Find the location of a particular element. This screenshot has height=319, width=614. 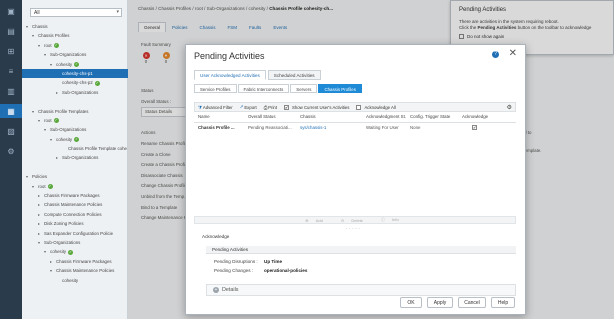

chevron-down-icon: ▾ is located at coordinates (117, 12).